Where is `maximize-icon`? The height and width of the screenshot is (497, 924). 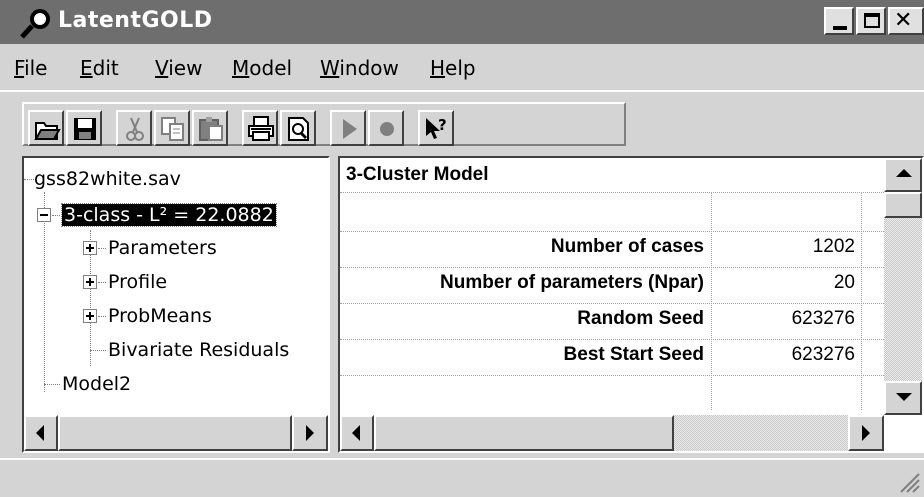 maximize-icon is located at coordinates (872, 20).